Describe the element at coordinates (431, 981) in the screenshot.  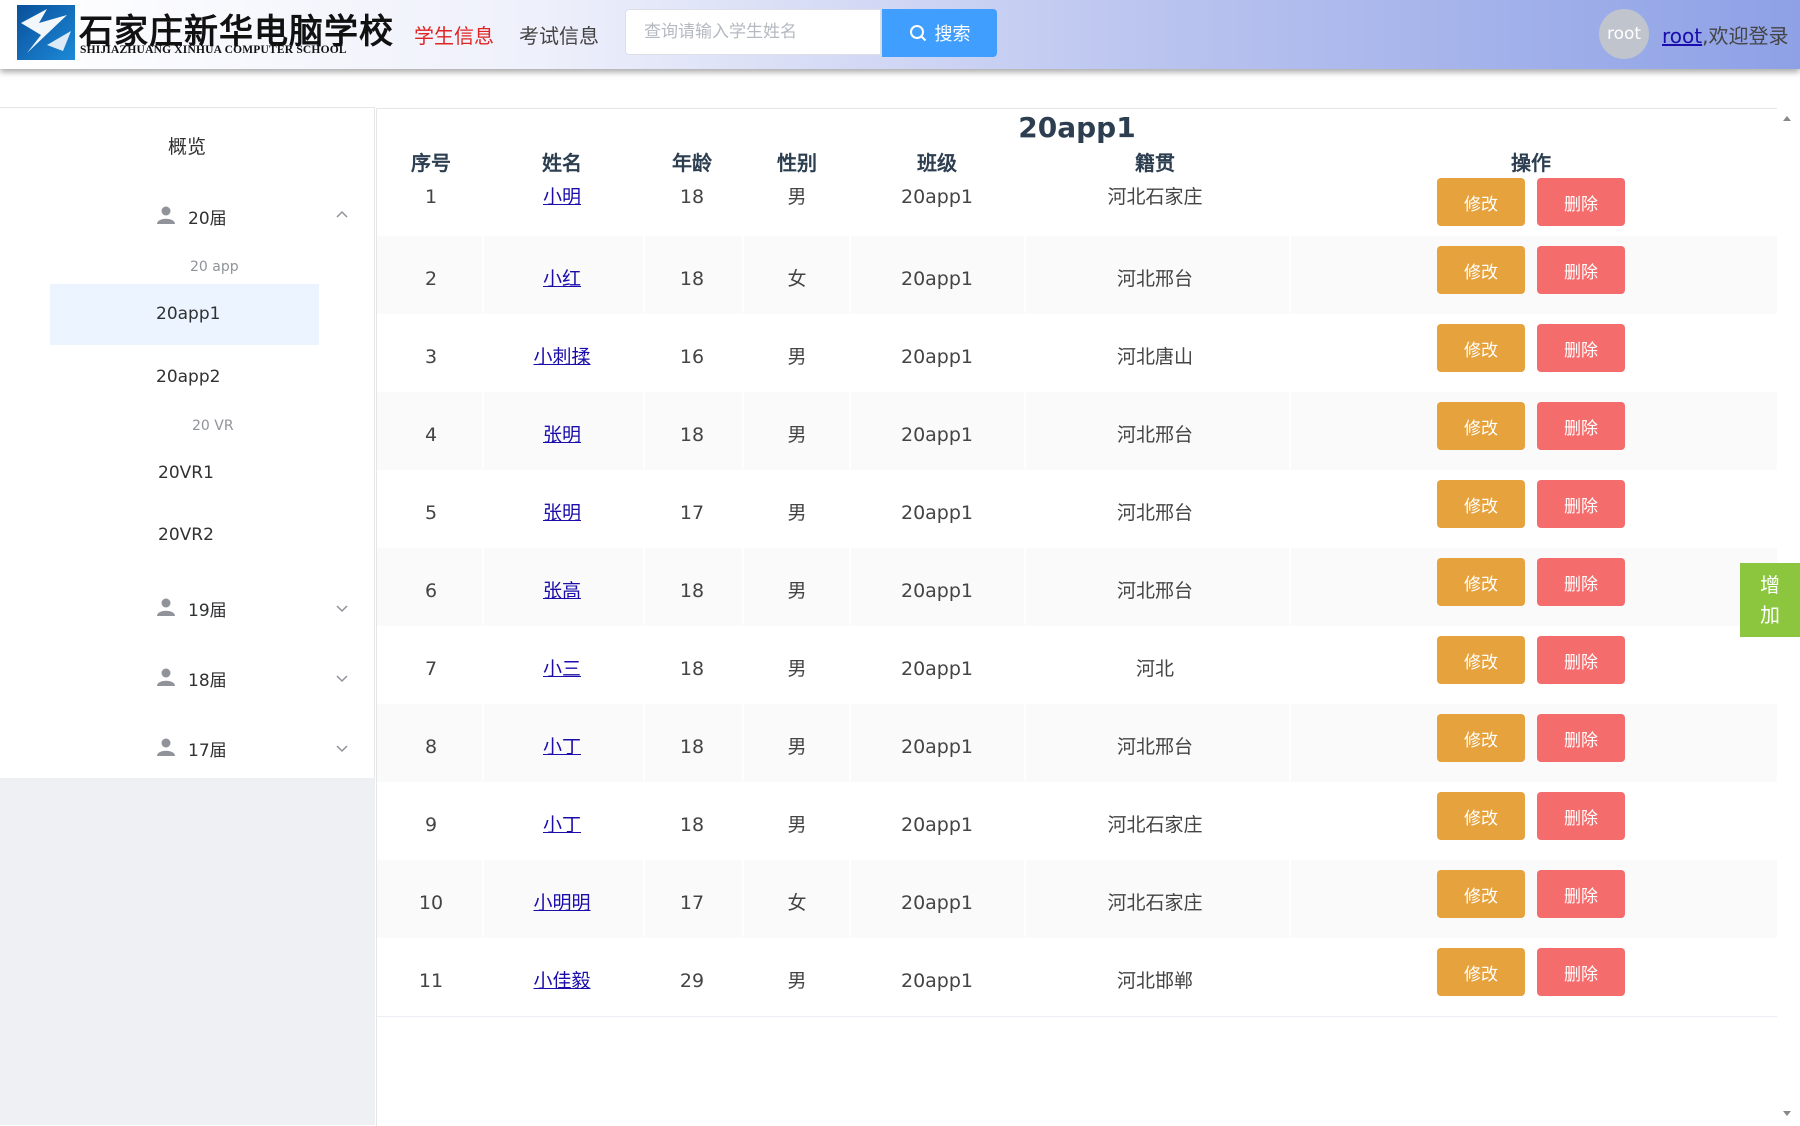
I see `cell-no: 11` at that location.